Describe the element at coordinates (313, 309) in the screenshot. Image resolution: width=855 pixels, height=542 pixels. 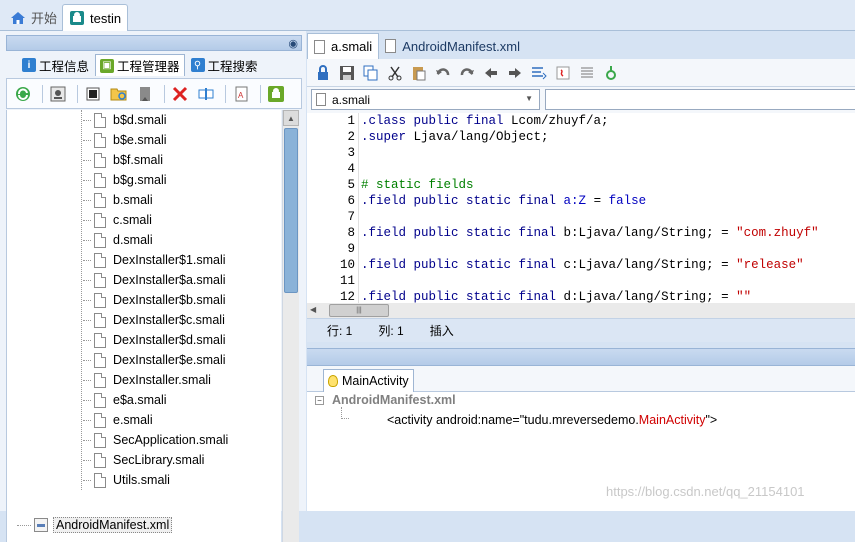
I see `scroll-left-arrow: ◀` at that location.